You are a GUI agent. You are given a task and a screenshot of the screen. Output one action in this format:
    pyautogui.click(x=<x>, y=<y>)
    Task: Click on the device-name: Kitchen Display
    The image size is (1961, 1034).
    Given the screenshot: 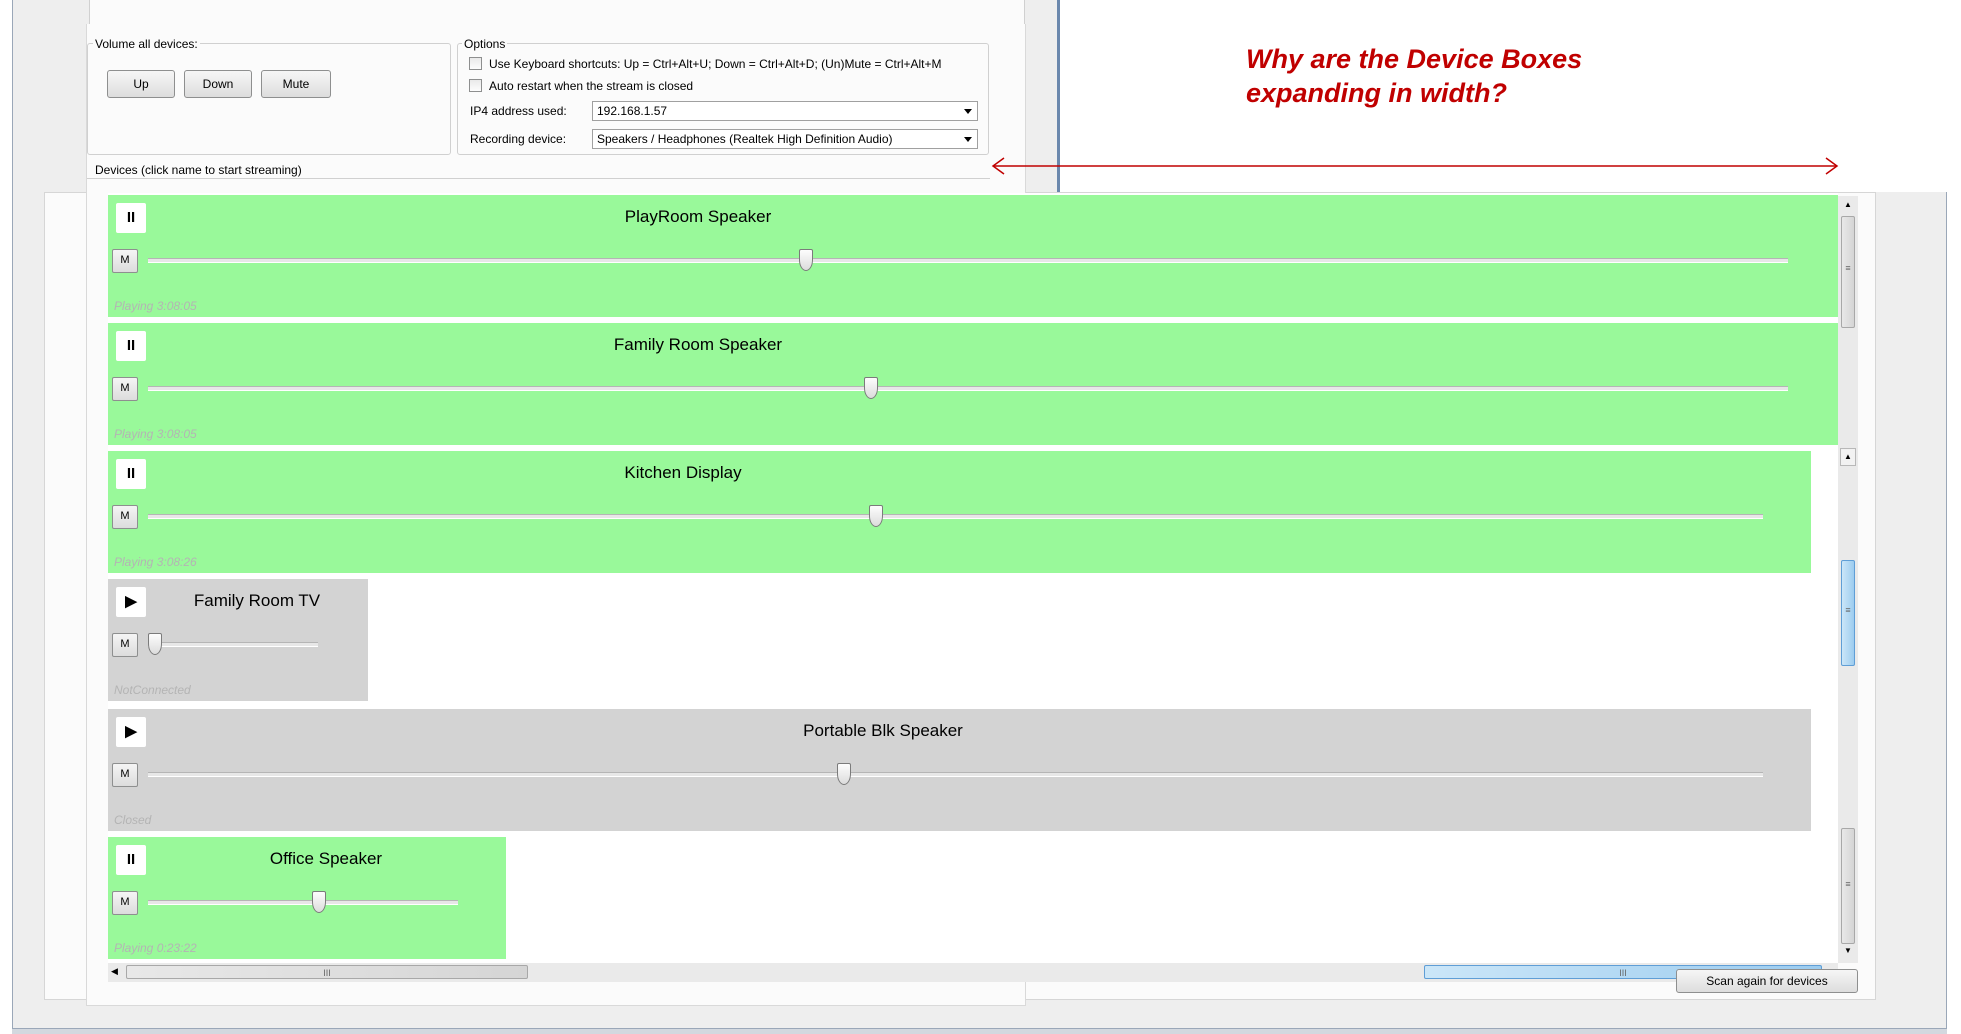 What is the action you would take?
    pyautogui.click(x=683, y=473)
    